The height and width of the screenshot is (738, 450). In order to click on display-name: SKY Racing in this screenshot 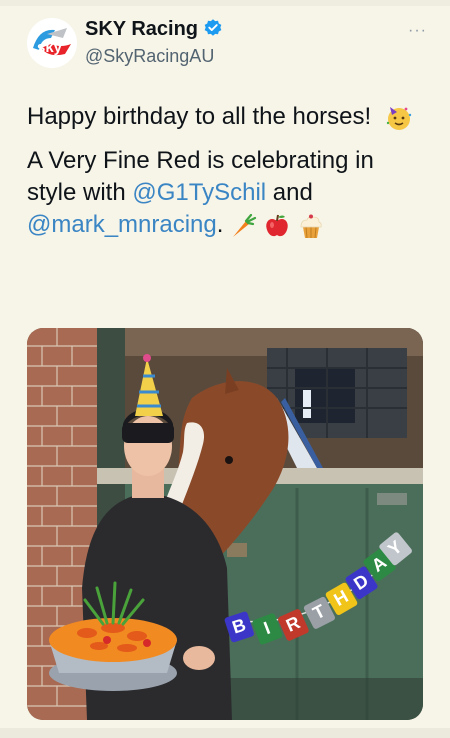, I will do `click(154, 29)`.